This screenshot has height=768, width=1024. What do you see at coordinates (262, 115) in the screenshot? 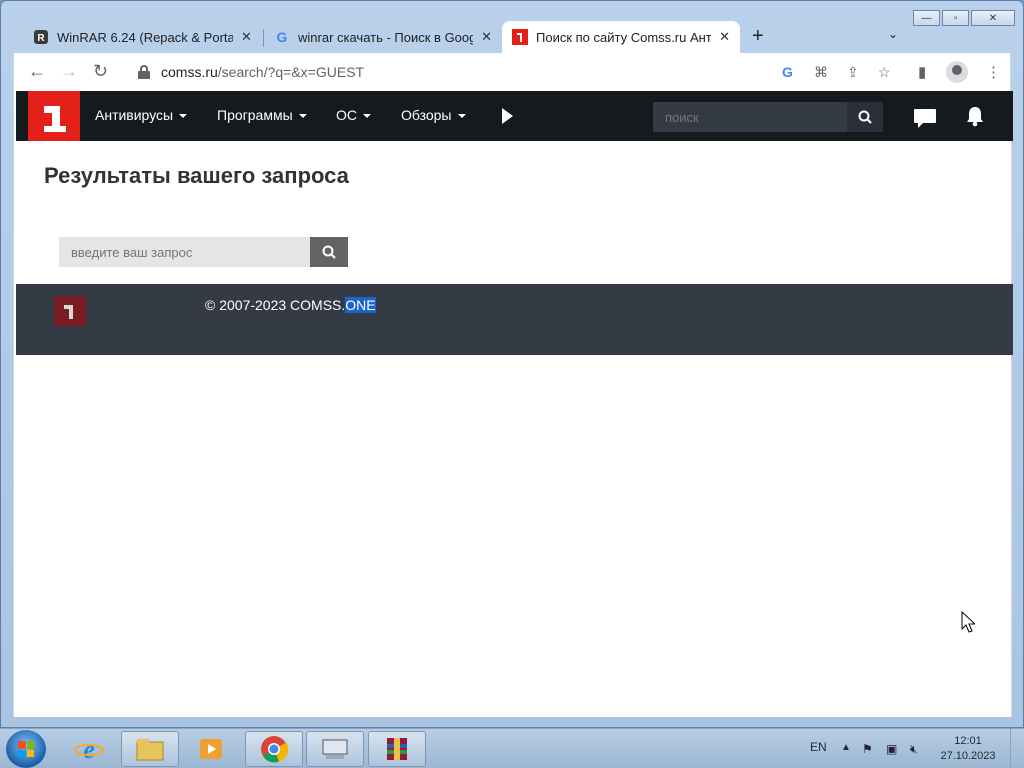
I see `nav-item-programs: Программы` at bounding box center [262, 115].